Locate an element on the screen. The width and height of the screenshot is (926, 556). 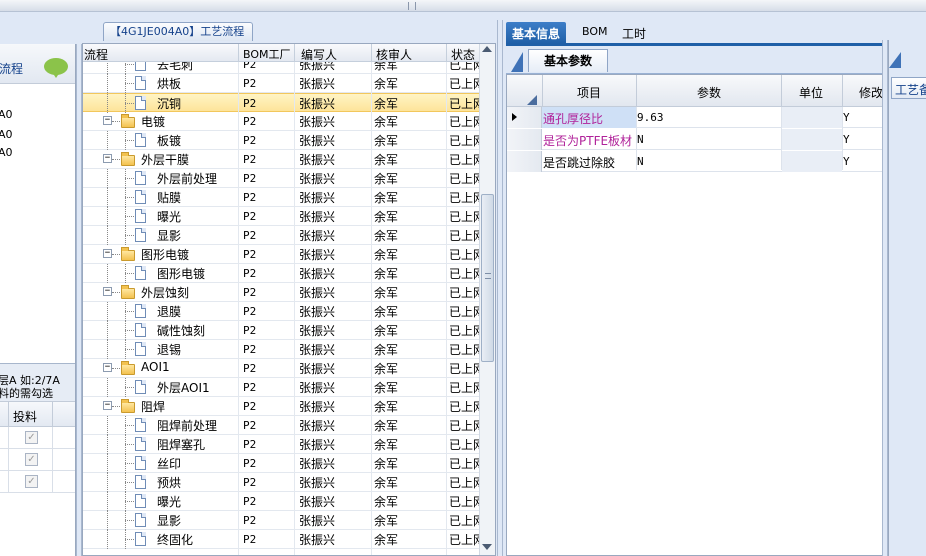
tree-step-row: 板镀 P2 张振兴 余军 已上网 is located at coordinates (281, 140).